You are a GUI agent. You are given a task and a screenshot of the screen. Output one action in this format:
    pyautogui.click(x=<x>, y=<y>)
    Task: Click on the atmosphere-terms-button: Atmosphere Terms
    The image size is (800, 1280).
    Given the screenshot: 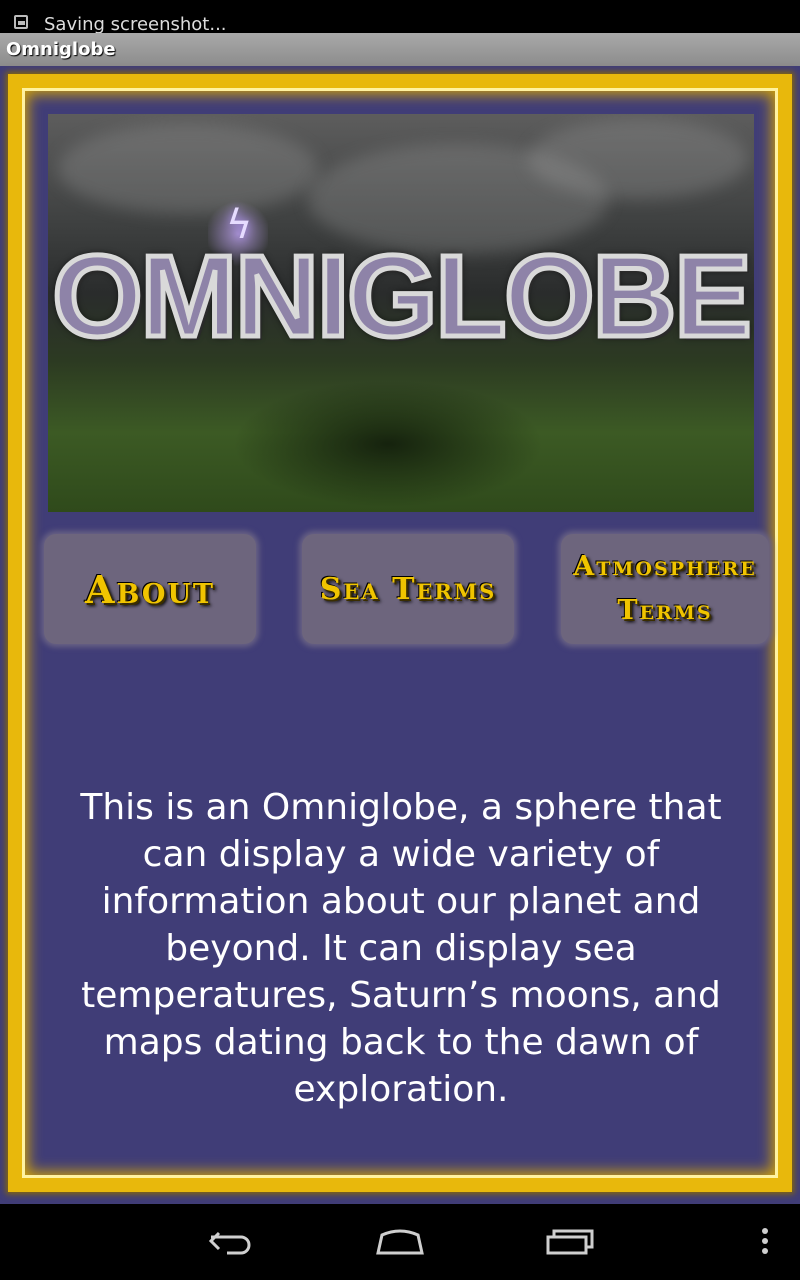 What is the action you would take?
    pyautogui.click(x=665, y=589)
    